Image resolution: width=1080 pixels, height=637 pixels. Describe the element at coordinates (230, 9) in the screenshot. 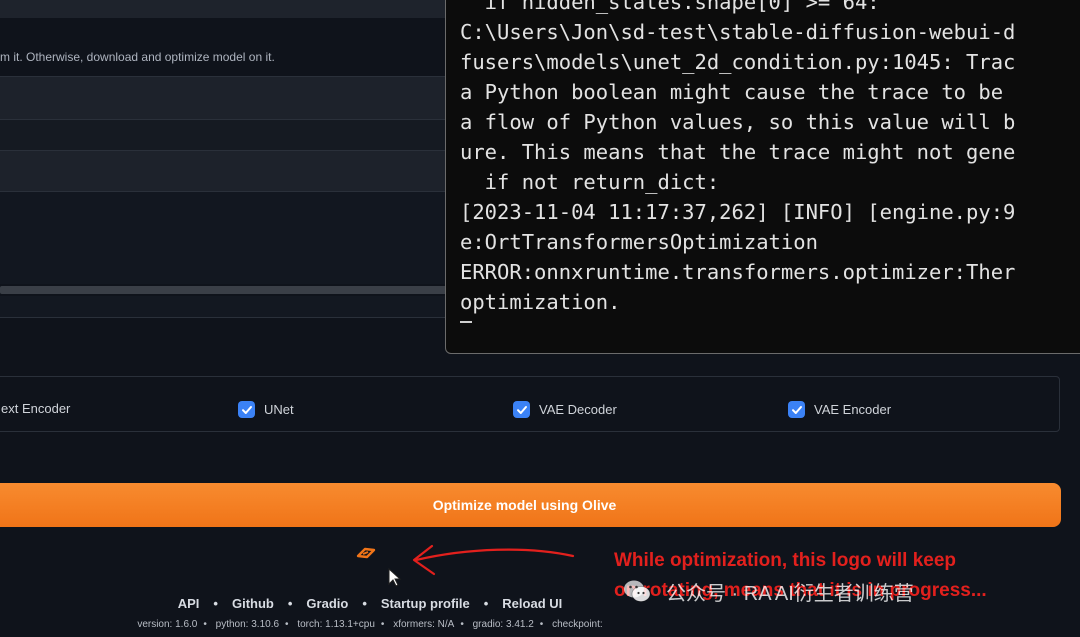

I see `top-input-bar` at that location.